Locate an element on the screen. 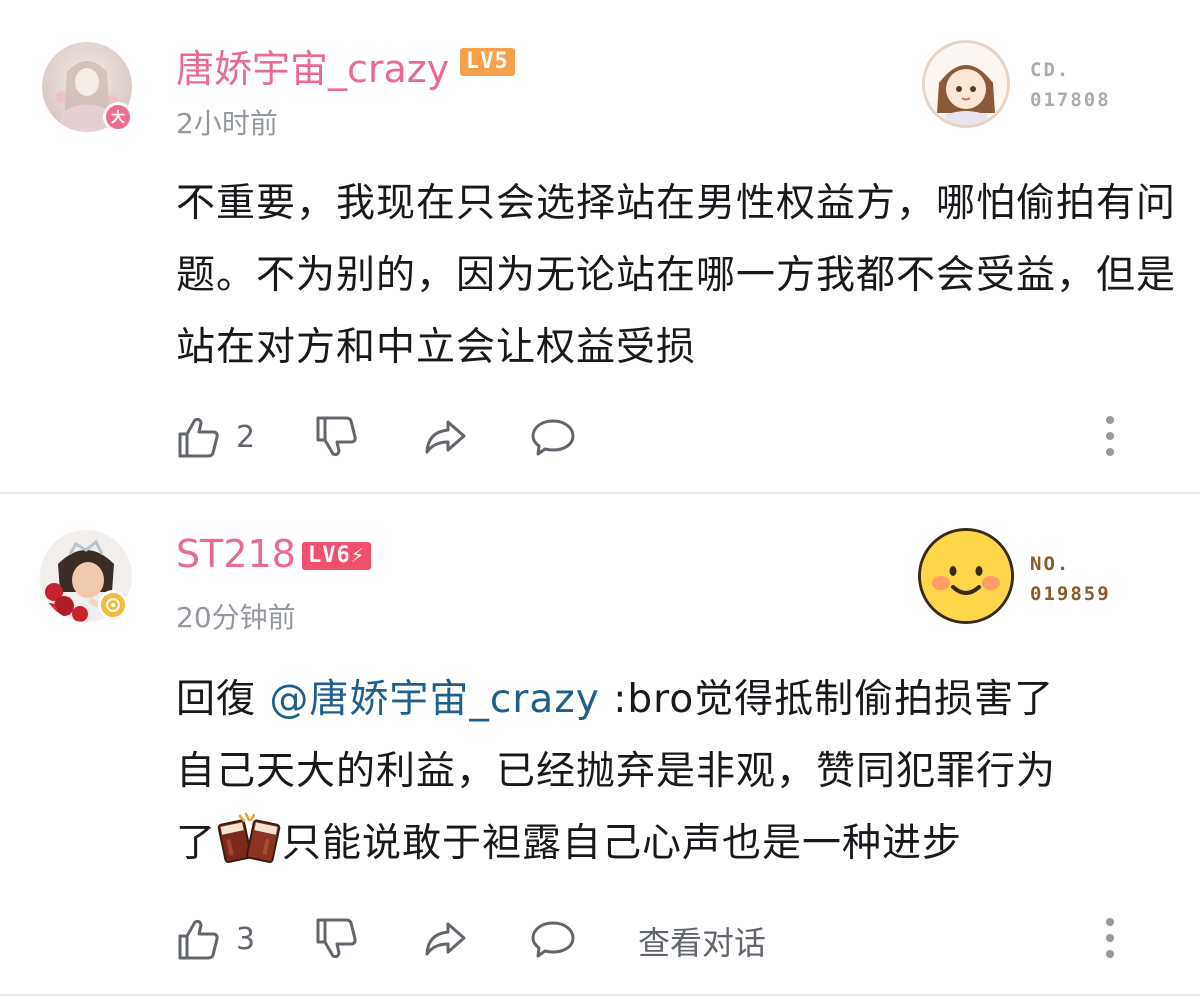 Image resolution: width=1200 pixels, height=1001 pixels. like-button: 2 is located at coordinates (215, 437).